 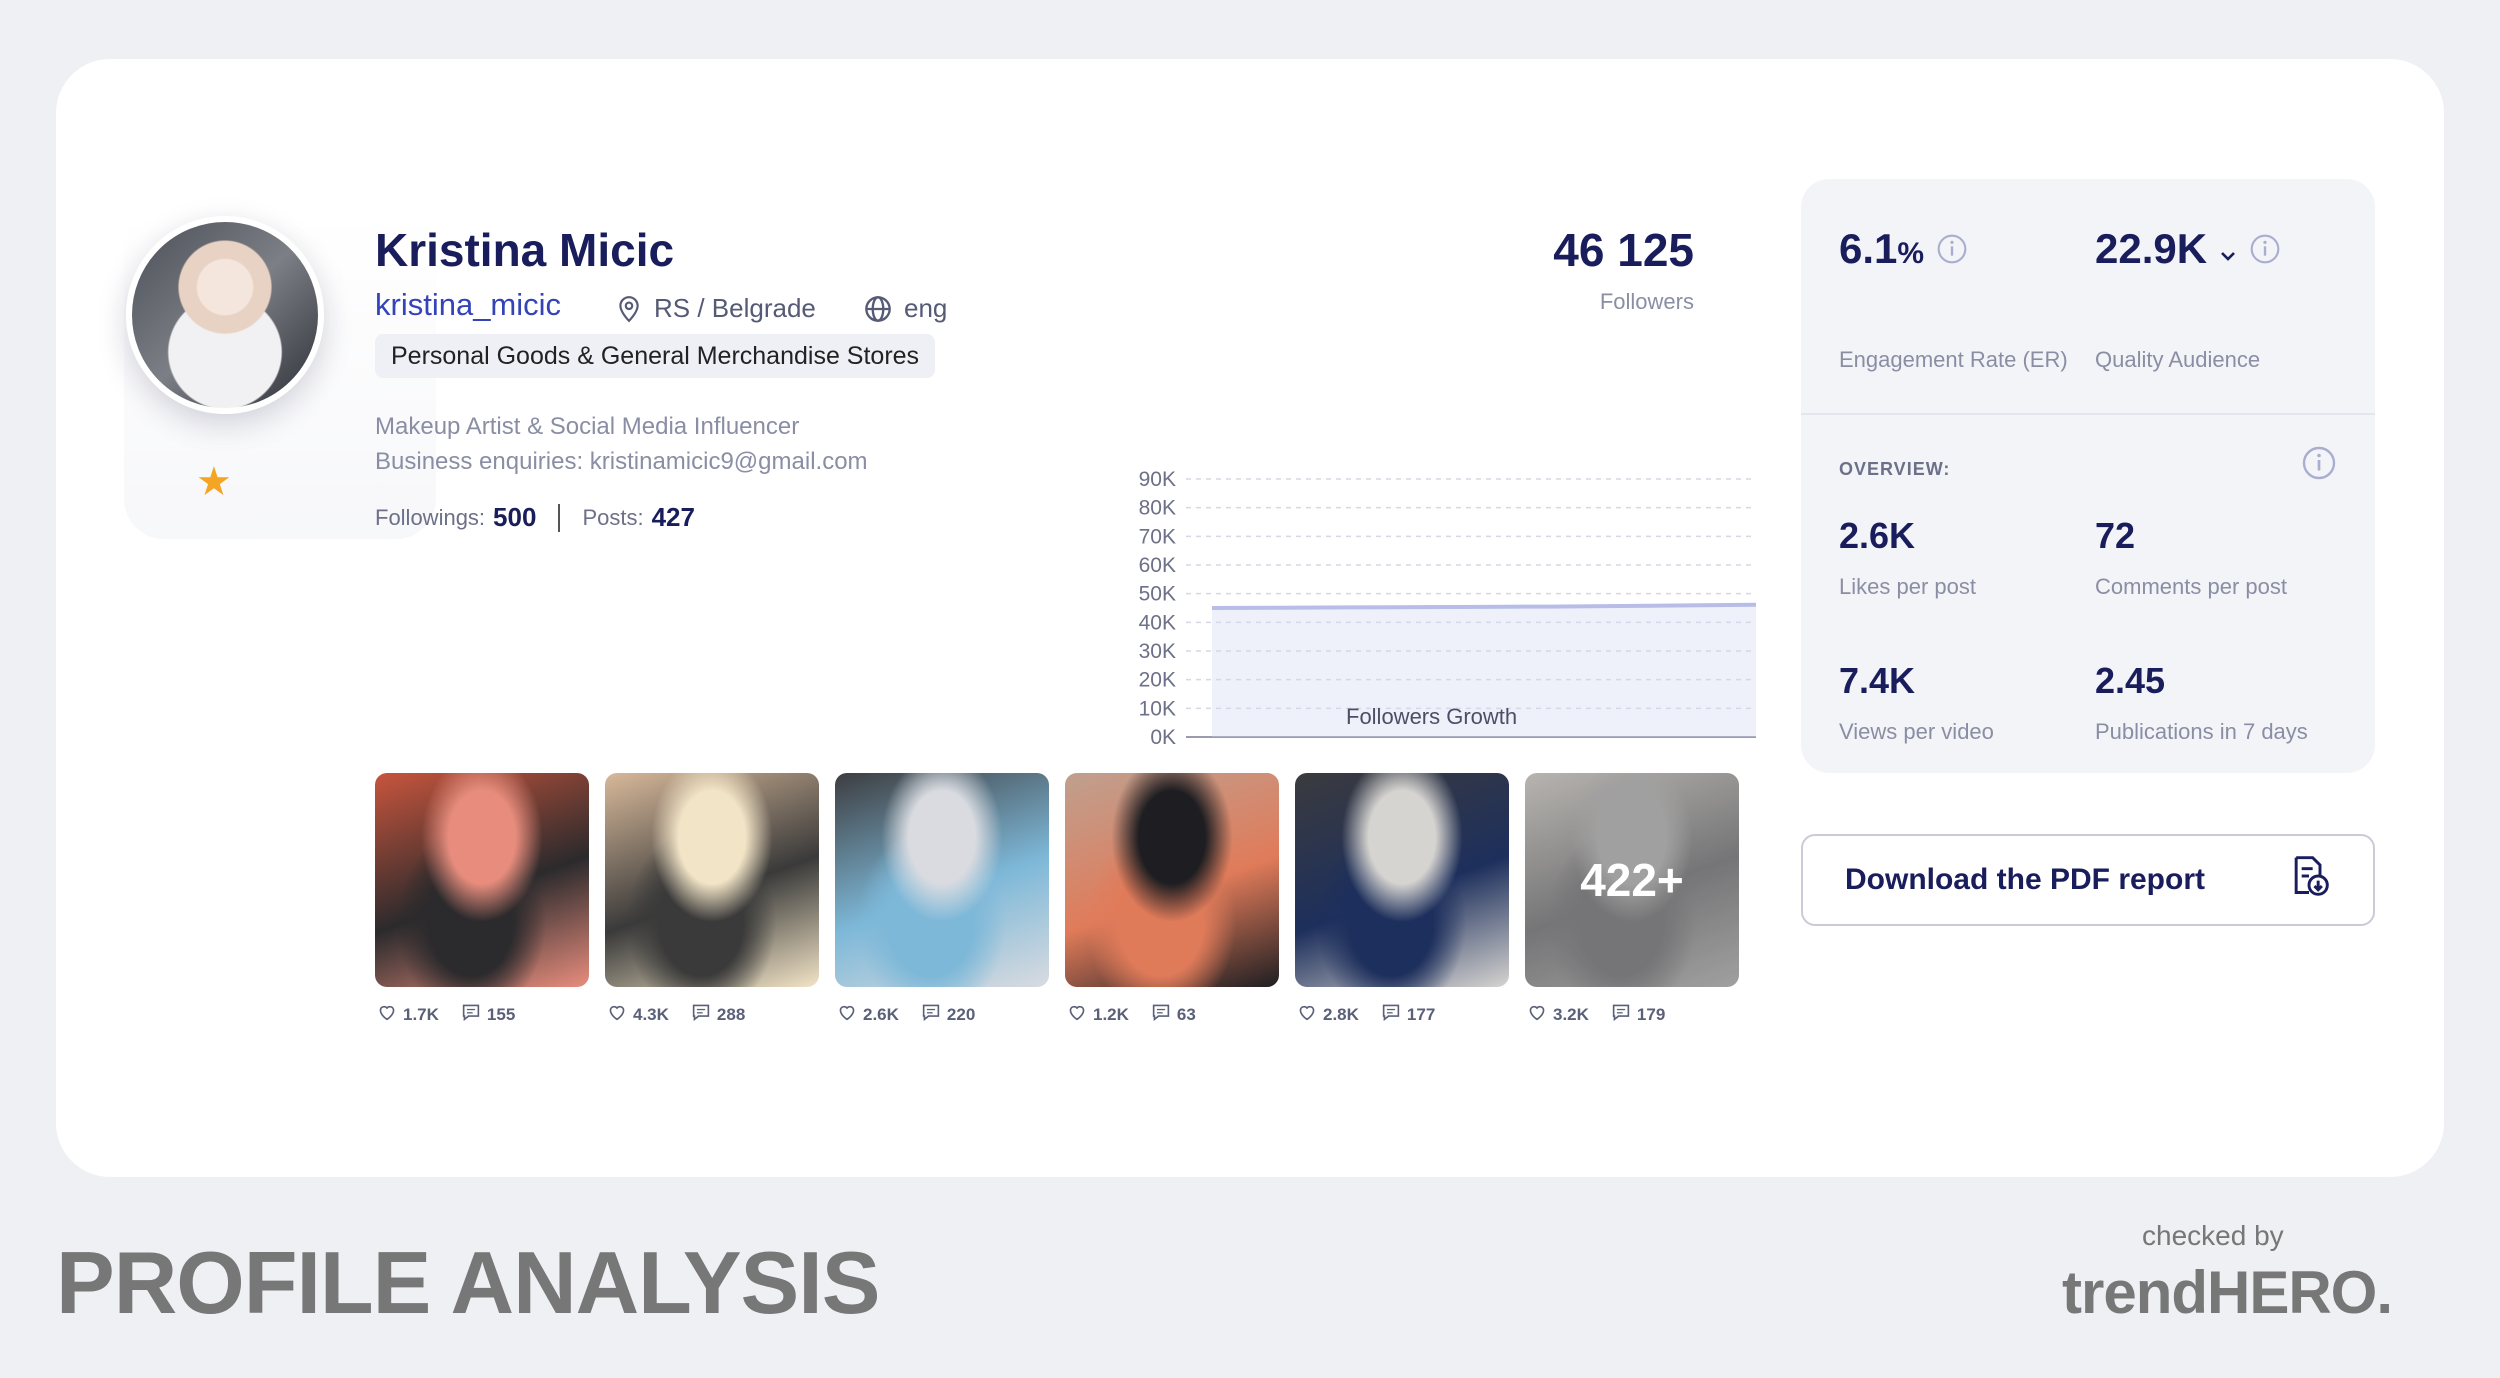 I want to click on post-item: 2.6K 220, so click(x=942, y=899).